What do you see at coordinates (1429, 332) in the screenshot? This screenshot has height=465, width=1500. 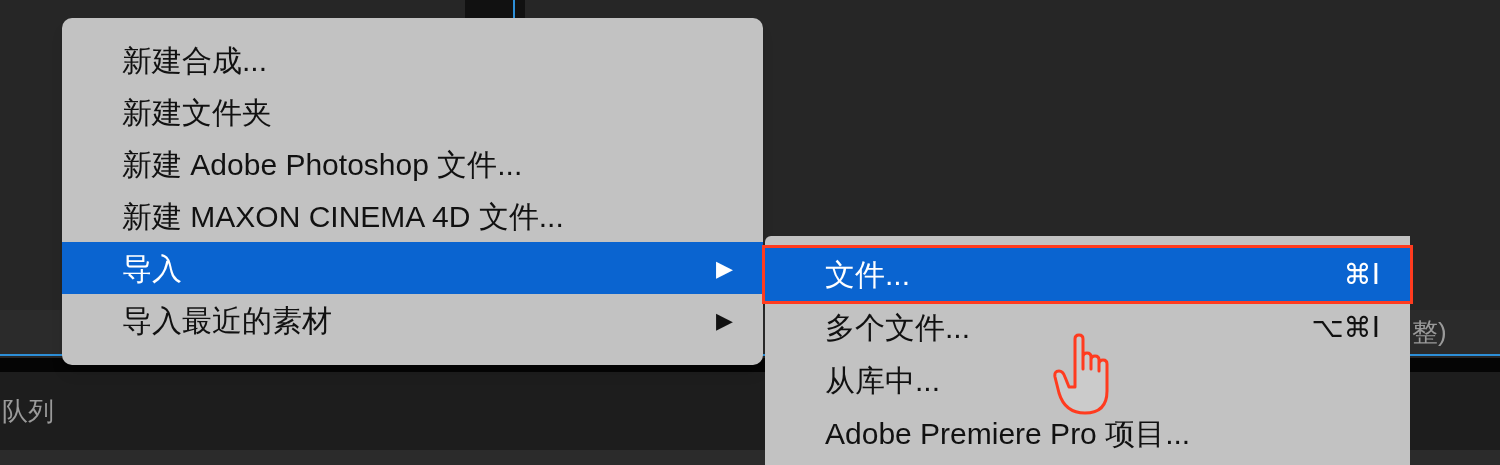 I see `status-text: 整)` at bounding box center [1429, 332].